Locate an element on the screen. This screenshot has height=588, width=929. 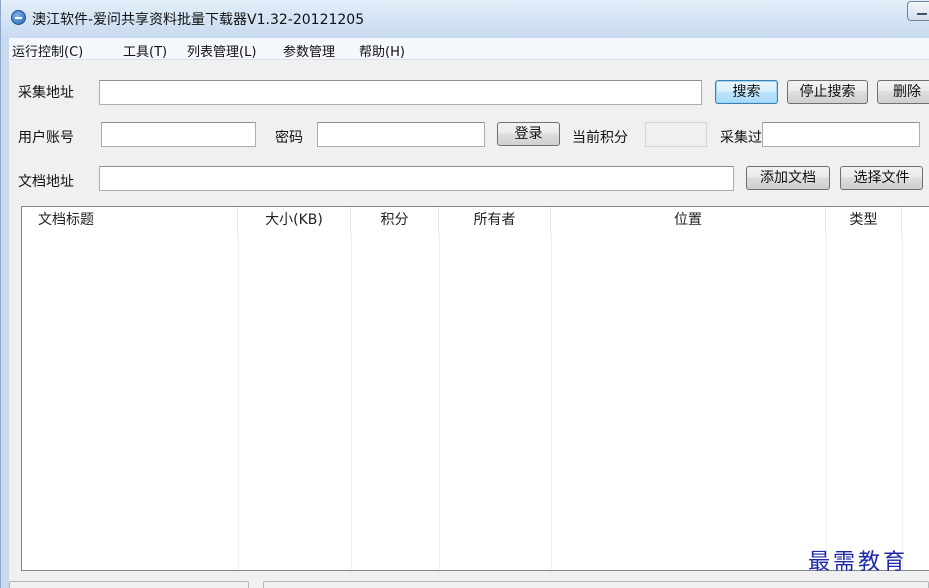
delete-button: 删除 is located at coordinates (903, 92).